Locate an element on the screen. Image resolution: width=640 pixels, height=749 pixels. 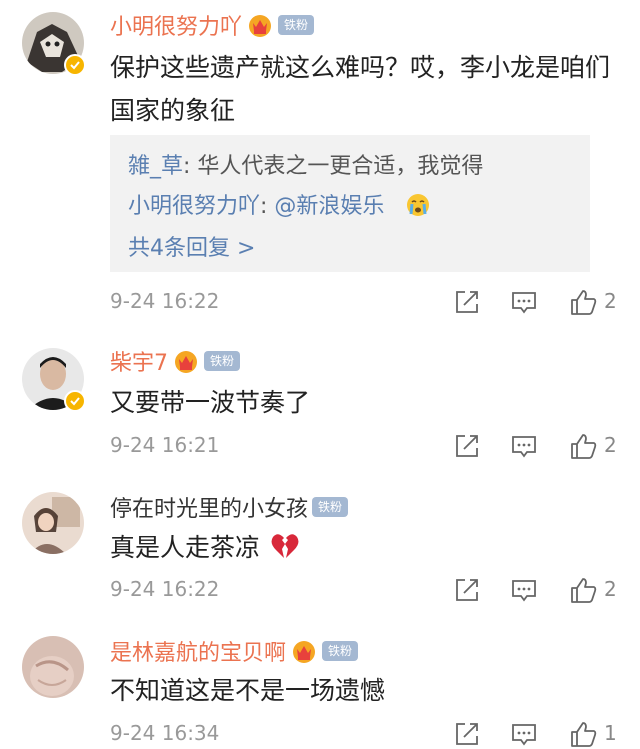
mention-link: @新浪娱乐 is located at coordinates (329, 206).